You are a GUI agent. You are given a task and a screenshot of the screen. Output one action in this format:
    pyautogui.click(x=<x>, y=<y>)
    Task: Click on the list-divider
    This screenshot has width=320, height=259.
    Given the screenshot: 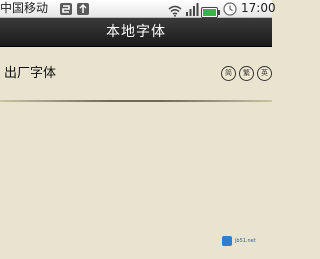 What is the action you would take?
    pyautogui.click(x=136, y=101)
    